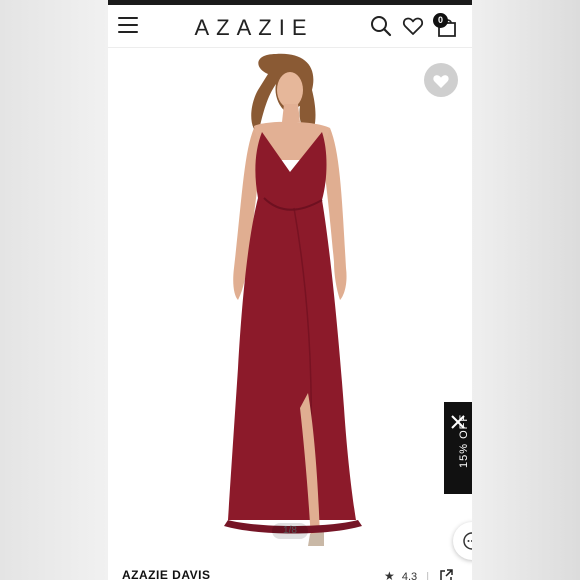  What do you see at coordinates (290, 90) in the screenshot?
I see `model-face` at bounding box center [290, 90].